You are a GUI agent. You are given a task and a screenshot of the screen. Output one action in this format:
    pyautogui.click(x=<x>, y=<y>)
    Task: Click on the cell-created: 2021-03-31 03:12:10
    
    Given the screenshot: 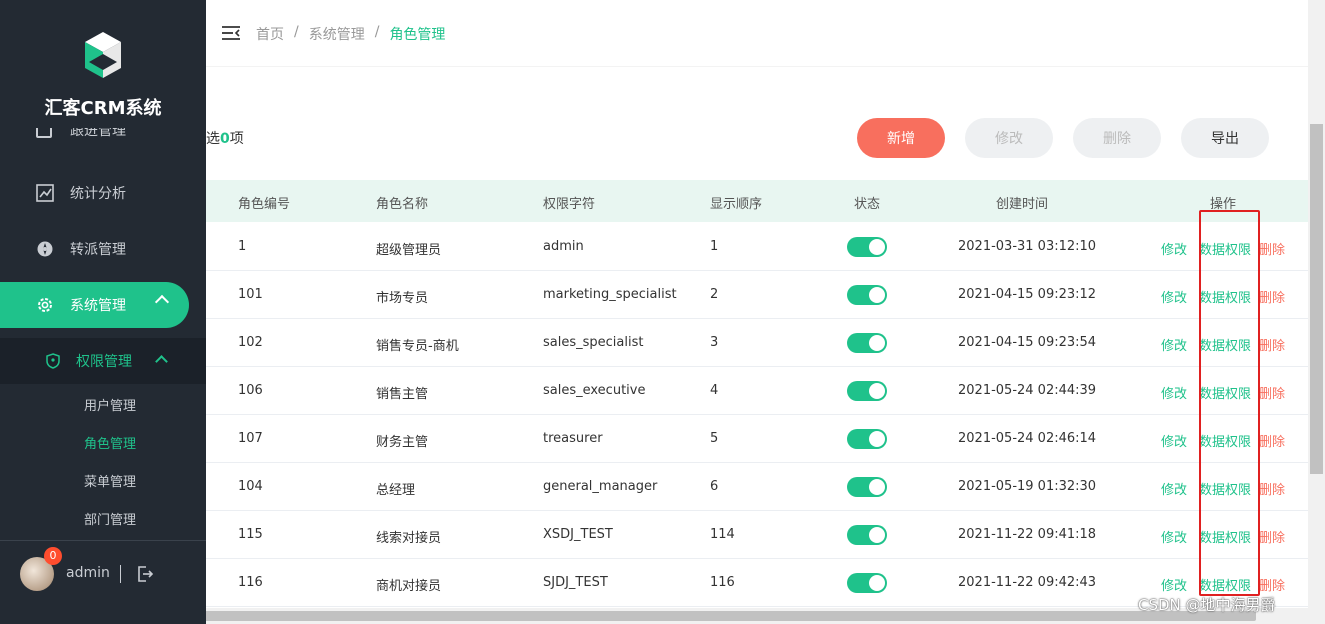 What is the action you would take?
    pyautogui.click(x=1027, y=246)
    